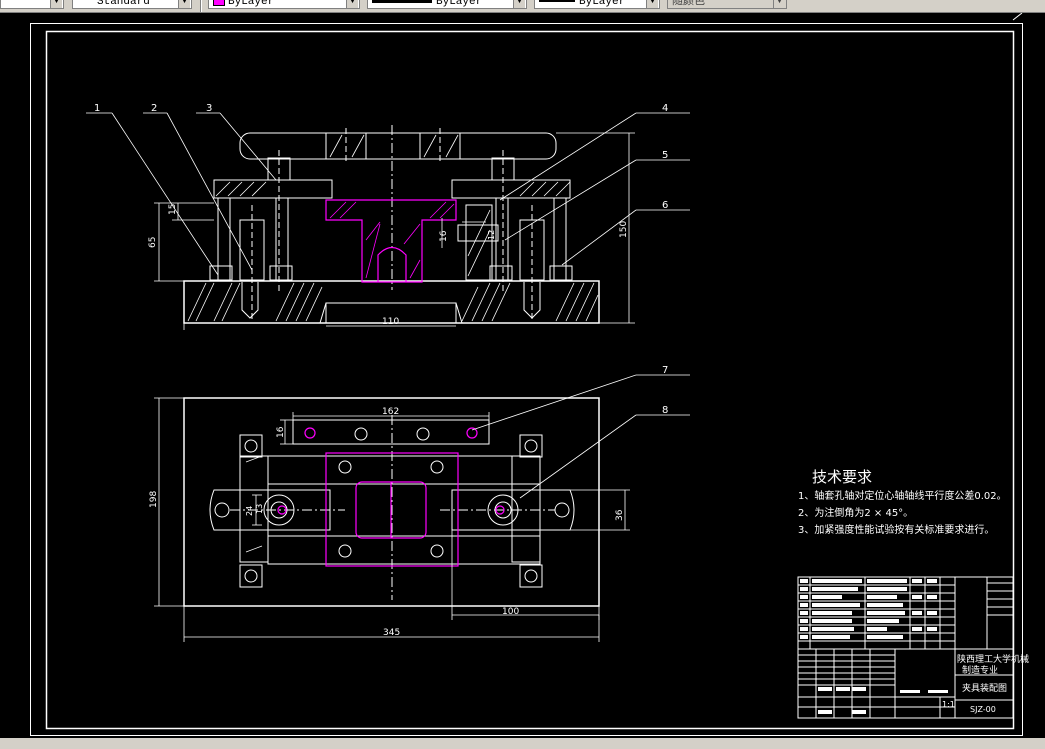  What do you see at coordinates (391, 633) in the screenshot?
I see `dim-345: 345` at bounding box center [391, 633].